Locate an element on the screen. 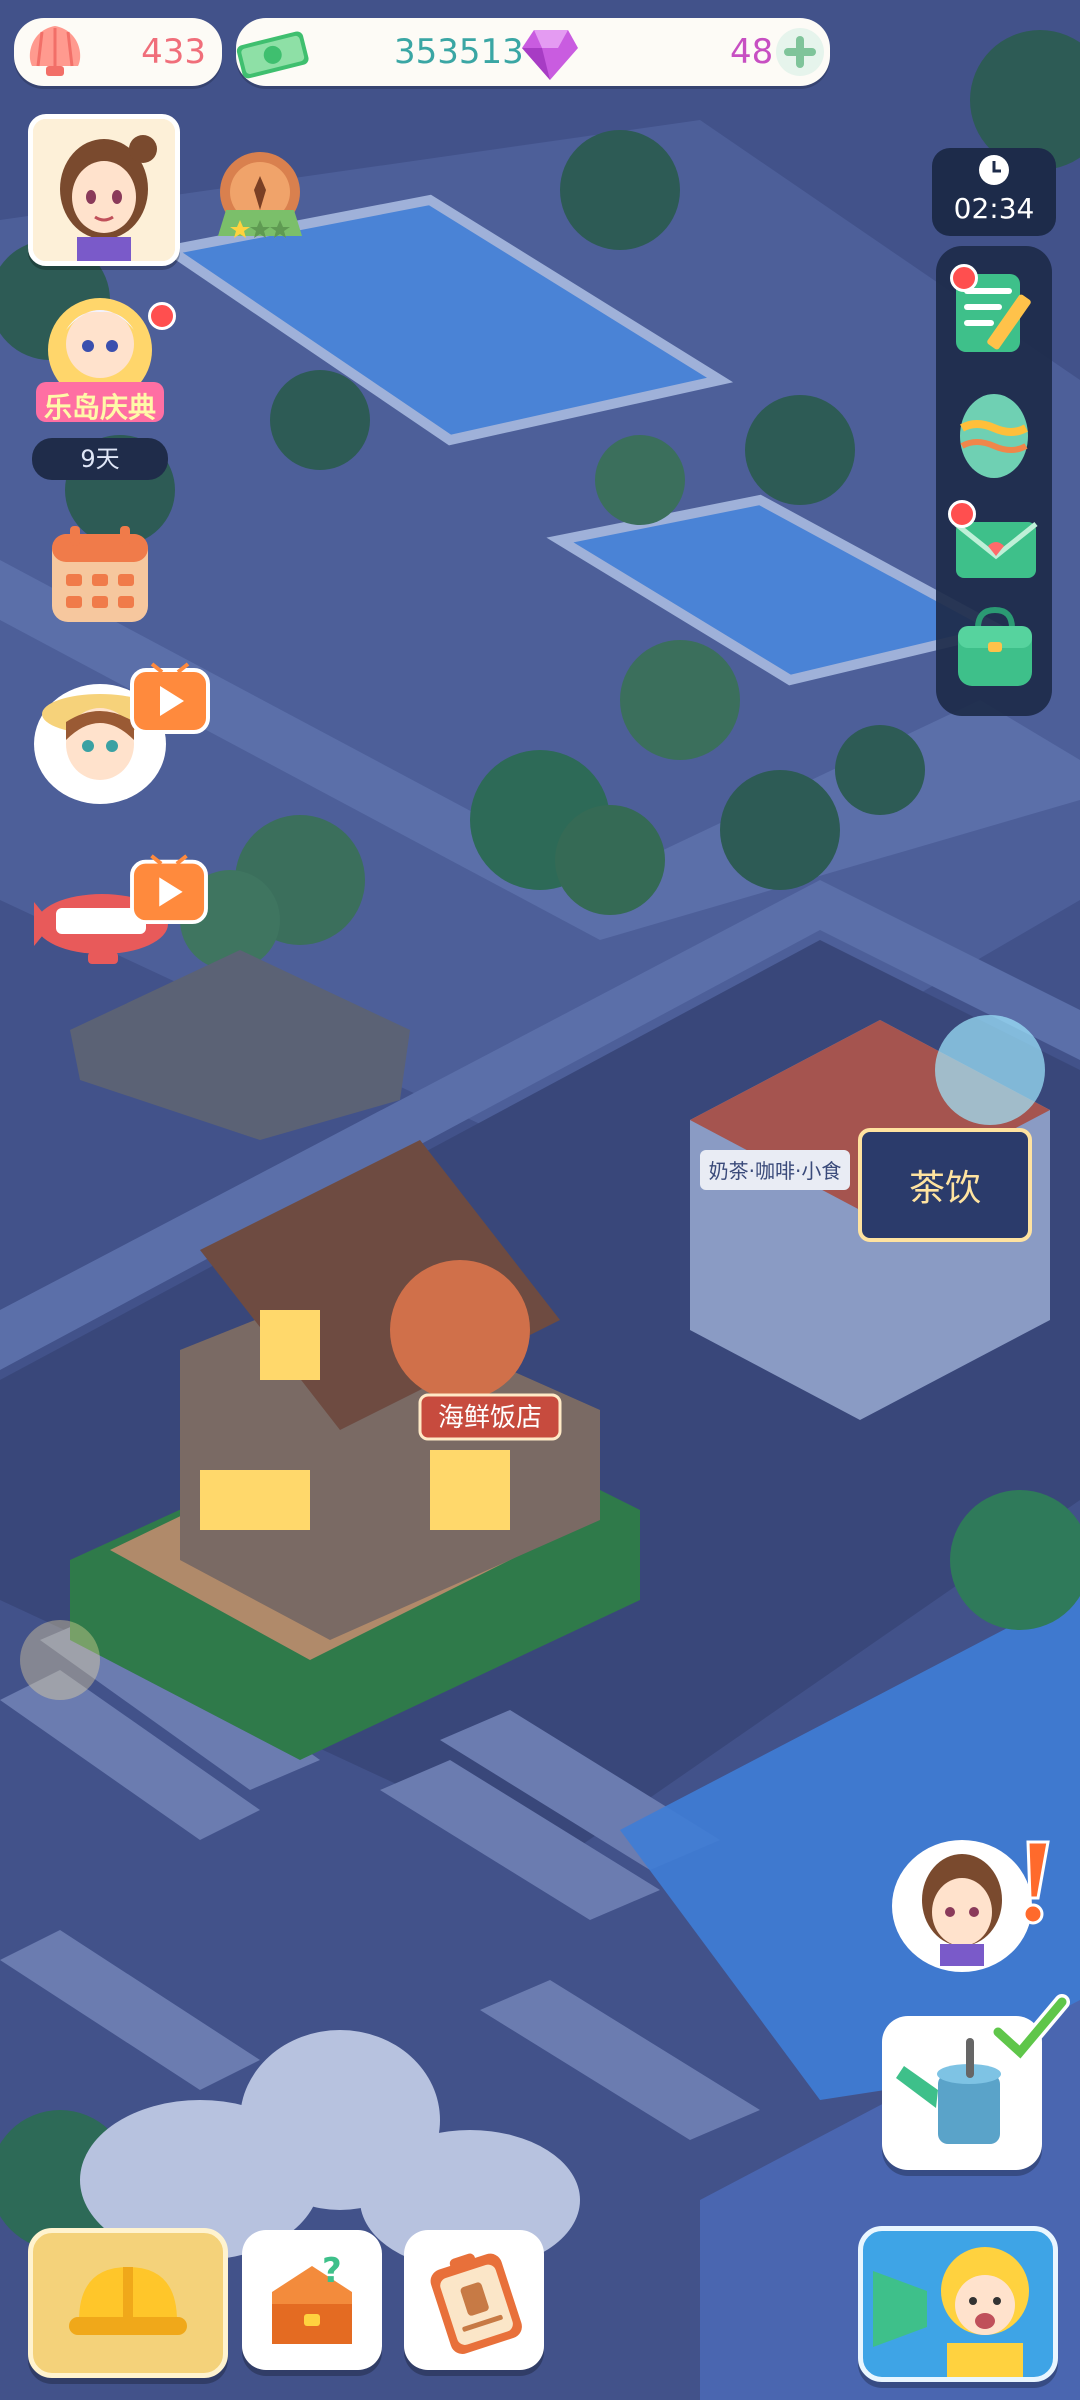 The image size is (1080, 2400). cash-icon is located at coordinates (272, 55).